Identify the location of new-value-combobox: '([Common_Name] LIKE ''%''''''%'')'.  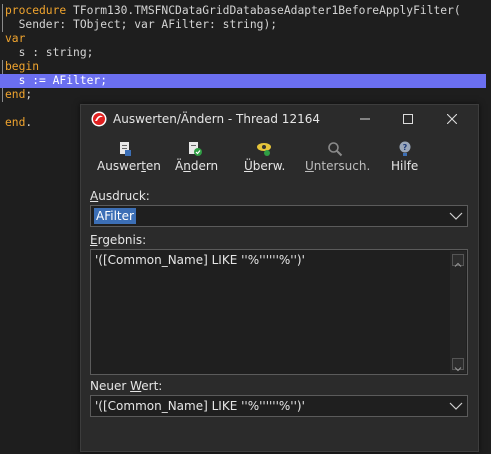
(279, 406).